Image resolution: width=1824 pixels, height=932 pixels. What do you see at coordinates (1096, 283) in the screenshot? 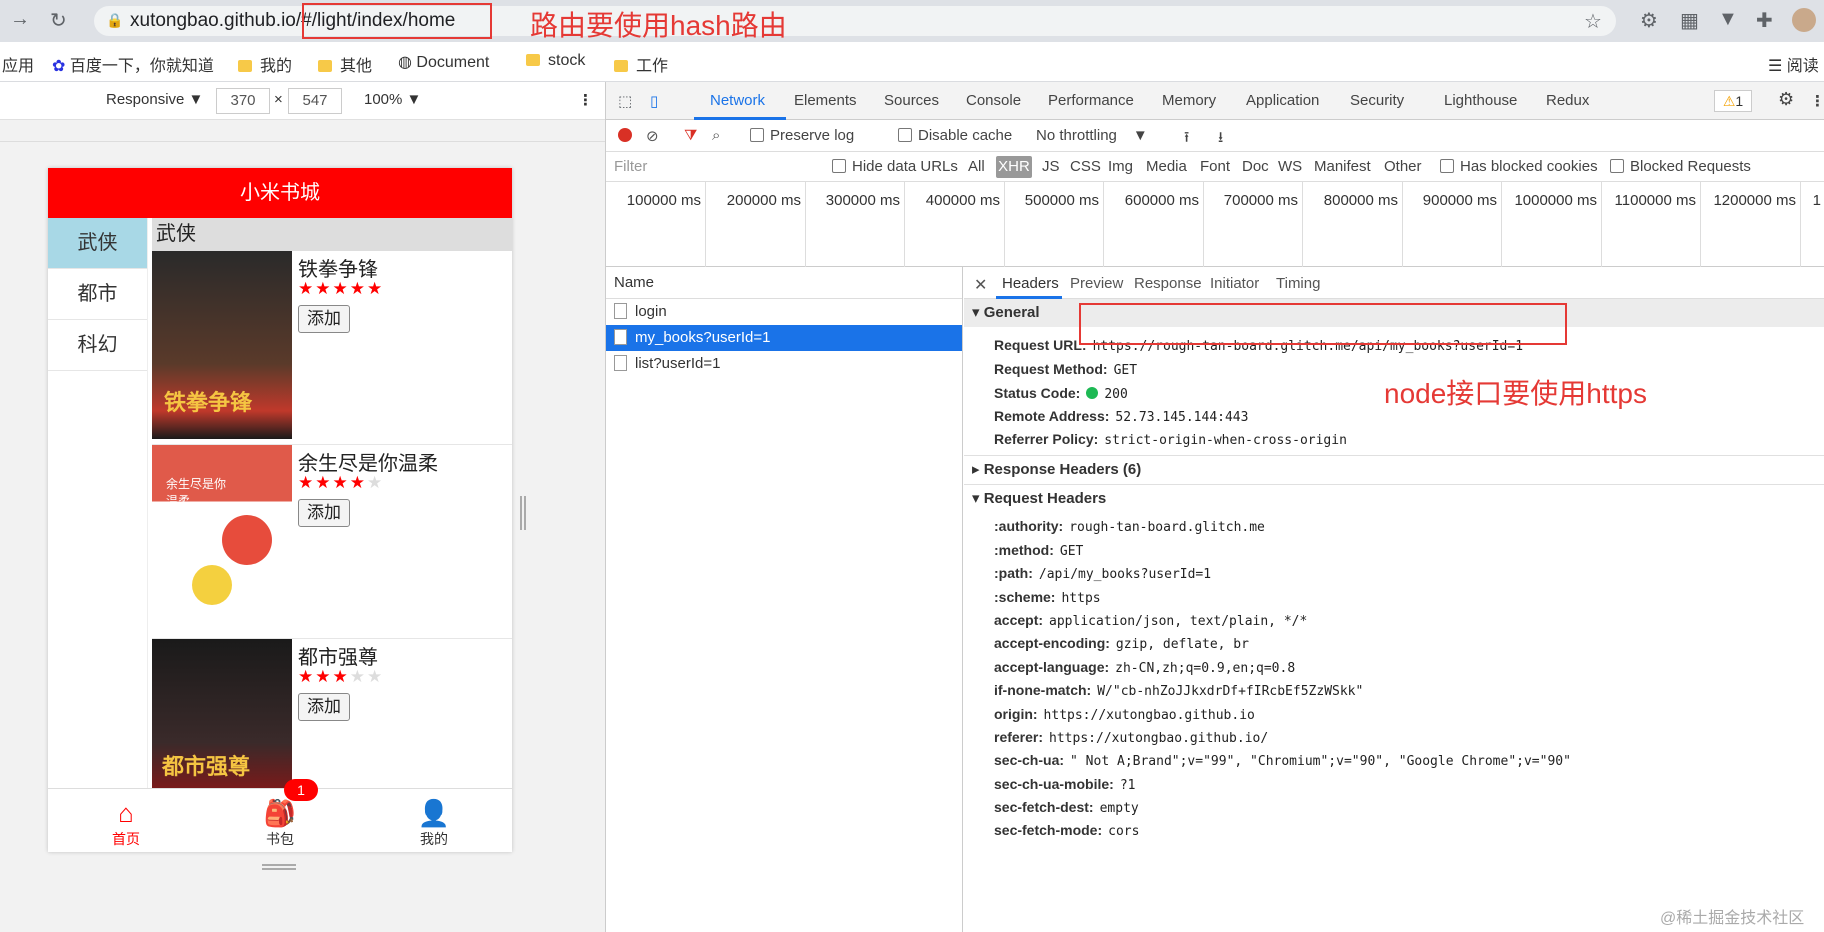
I see `tab-preview: Preview` at bounding box center [1096, 283].